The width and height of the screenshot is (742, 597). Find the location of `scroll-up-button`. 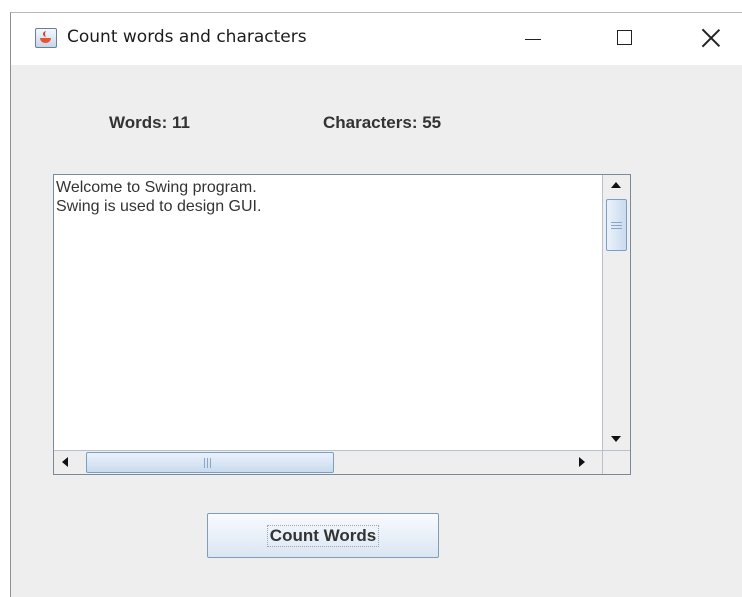

scroll-up-button is located at coordinates (616, 186).